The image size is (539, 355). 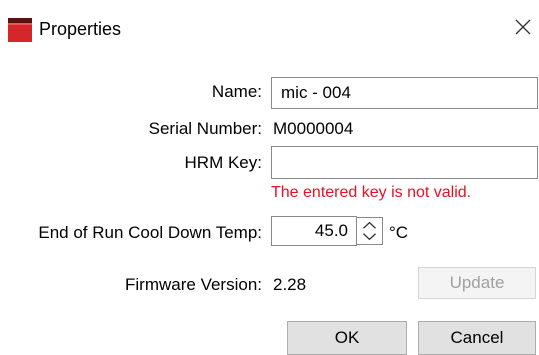 I want to click on update-button: Update, so click(x=477, y=283).